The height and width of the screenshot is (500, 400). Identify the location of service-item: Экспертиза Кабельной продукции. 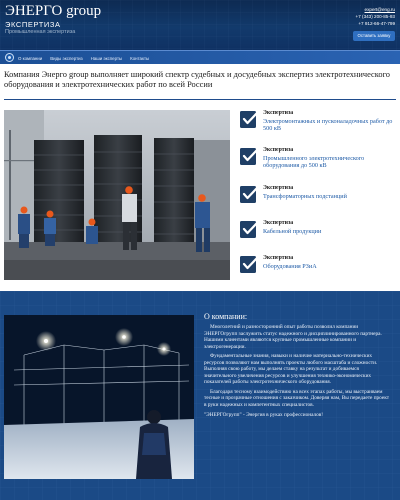
(319, 235).